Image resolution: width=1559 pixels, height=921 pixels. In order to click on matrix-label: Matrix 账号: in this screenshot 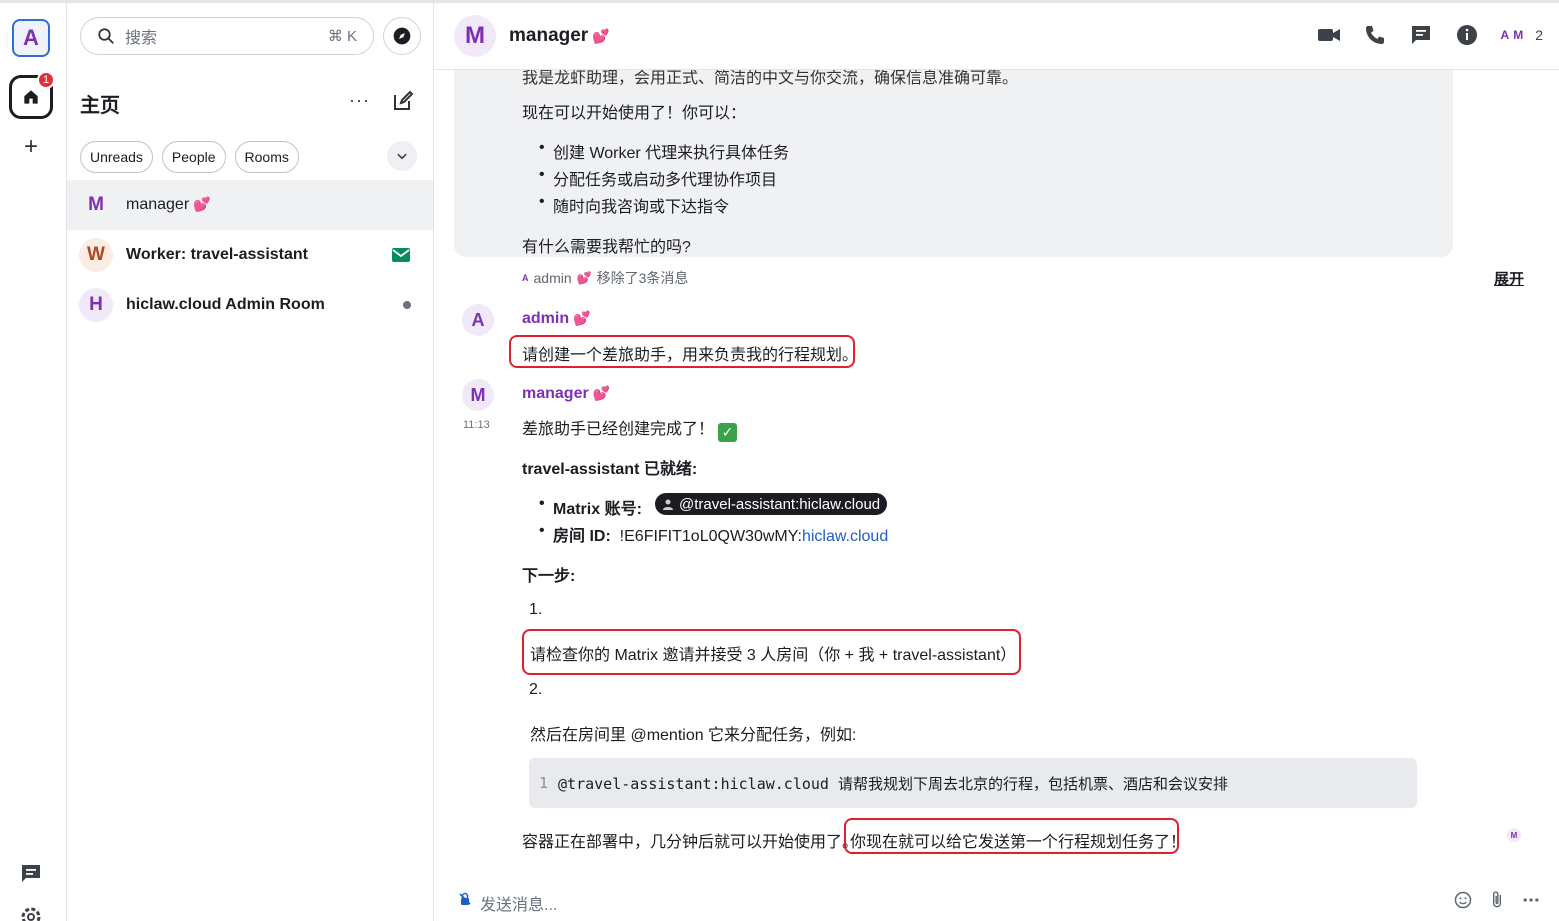, I will do `click(590, 507)`.